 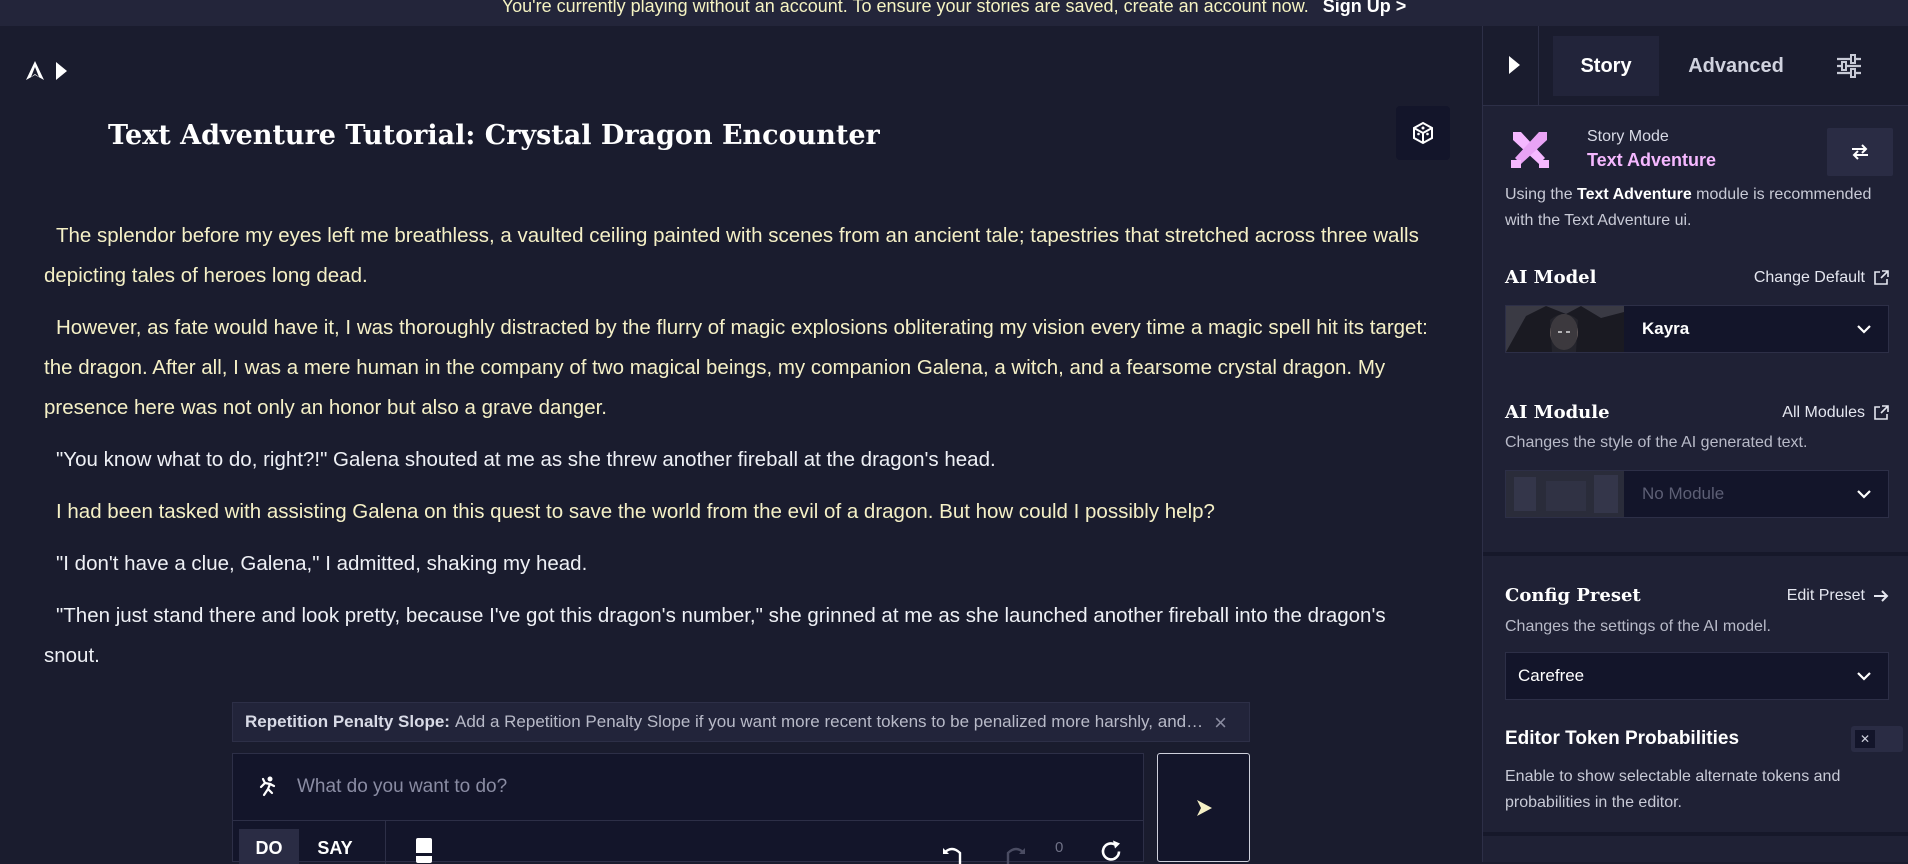 I want to click on tip-label: Repetition Penalty Slope:, so click(x=347, y=721).